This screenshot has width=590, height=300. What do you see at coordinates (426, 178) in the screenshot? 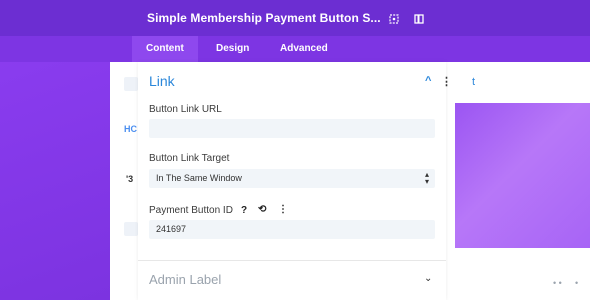
I see `select-arrow-icon: ▴ ▾` at bounding box center [426, 178].